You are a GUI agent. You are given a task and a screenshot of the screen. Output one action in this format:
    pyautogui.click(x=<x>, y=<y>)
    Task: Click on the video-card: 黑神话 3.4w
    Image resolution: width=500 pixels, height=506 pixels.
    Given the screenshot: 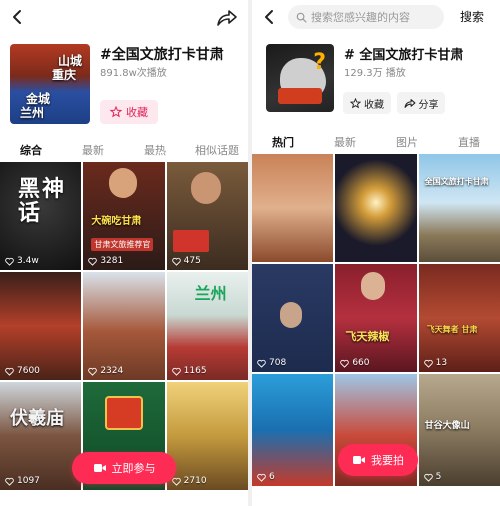 What is the action you would take?
    pyautogui.click(x=41, y=216)
    